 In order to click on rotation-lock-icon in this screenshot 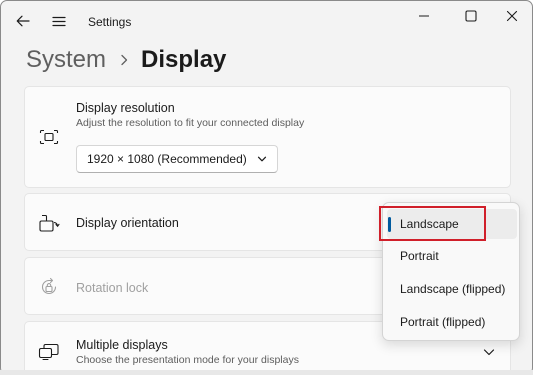, I will do `click(49, 287)`.